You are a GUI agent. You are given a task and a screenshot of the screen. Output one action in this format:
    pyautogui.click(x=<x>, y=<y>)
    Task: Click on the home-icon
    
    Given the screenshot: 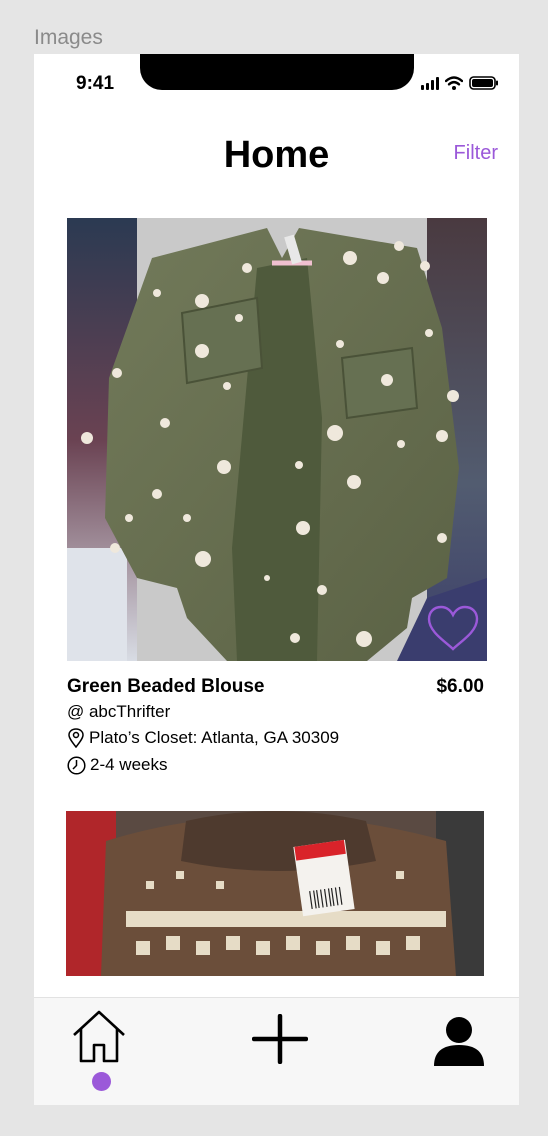 What is the action you would take?
    pyautogui.click(x=99, y=1036)
    